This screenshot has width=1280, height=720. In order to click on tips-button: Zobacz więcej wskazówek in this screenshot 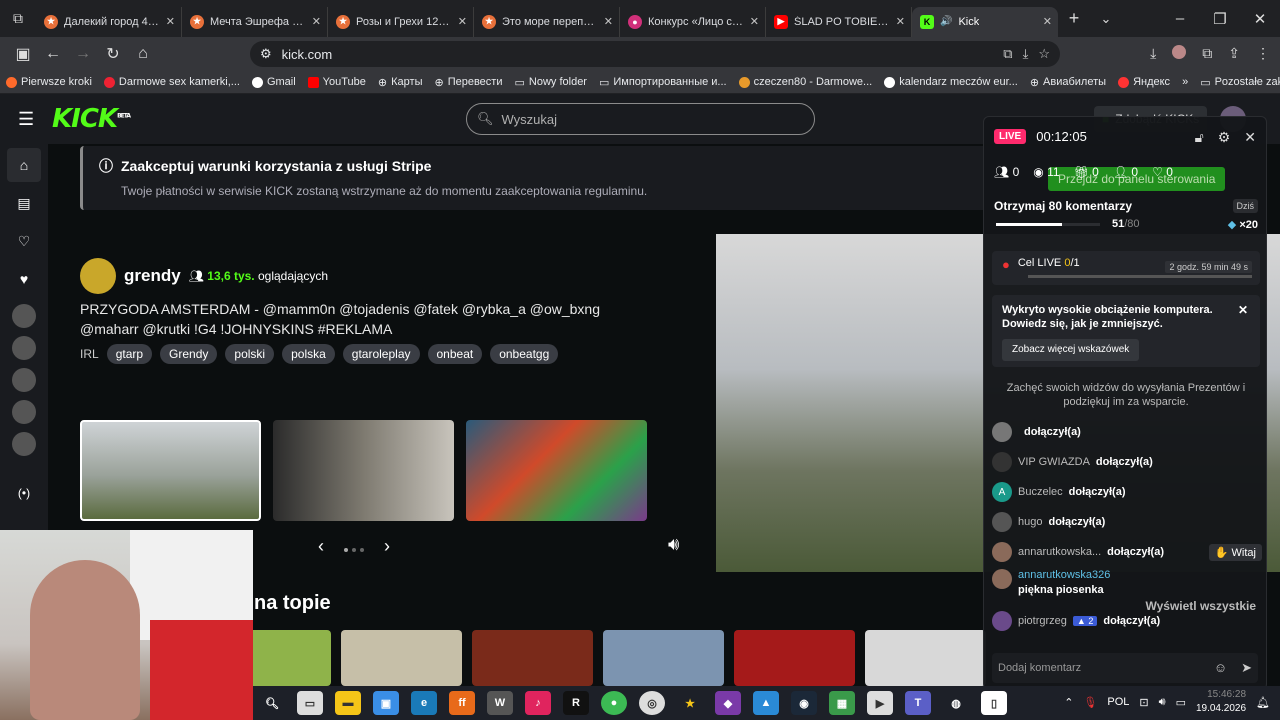, I will do `click(1071, 350)`.